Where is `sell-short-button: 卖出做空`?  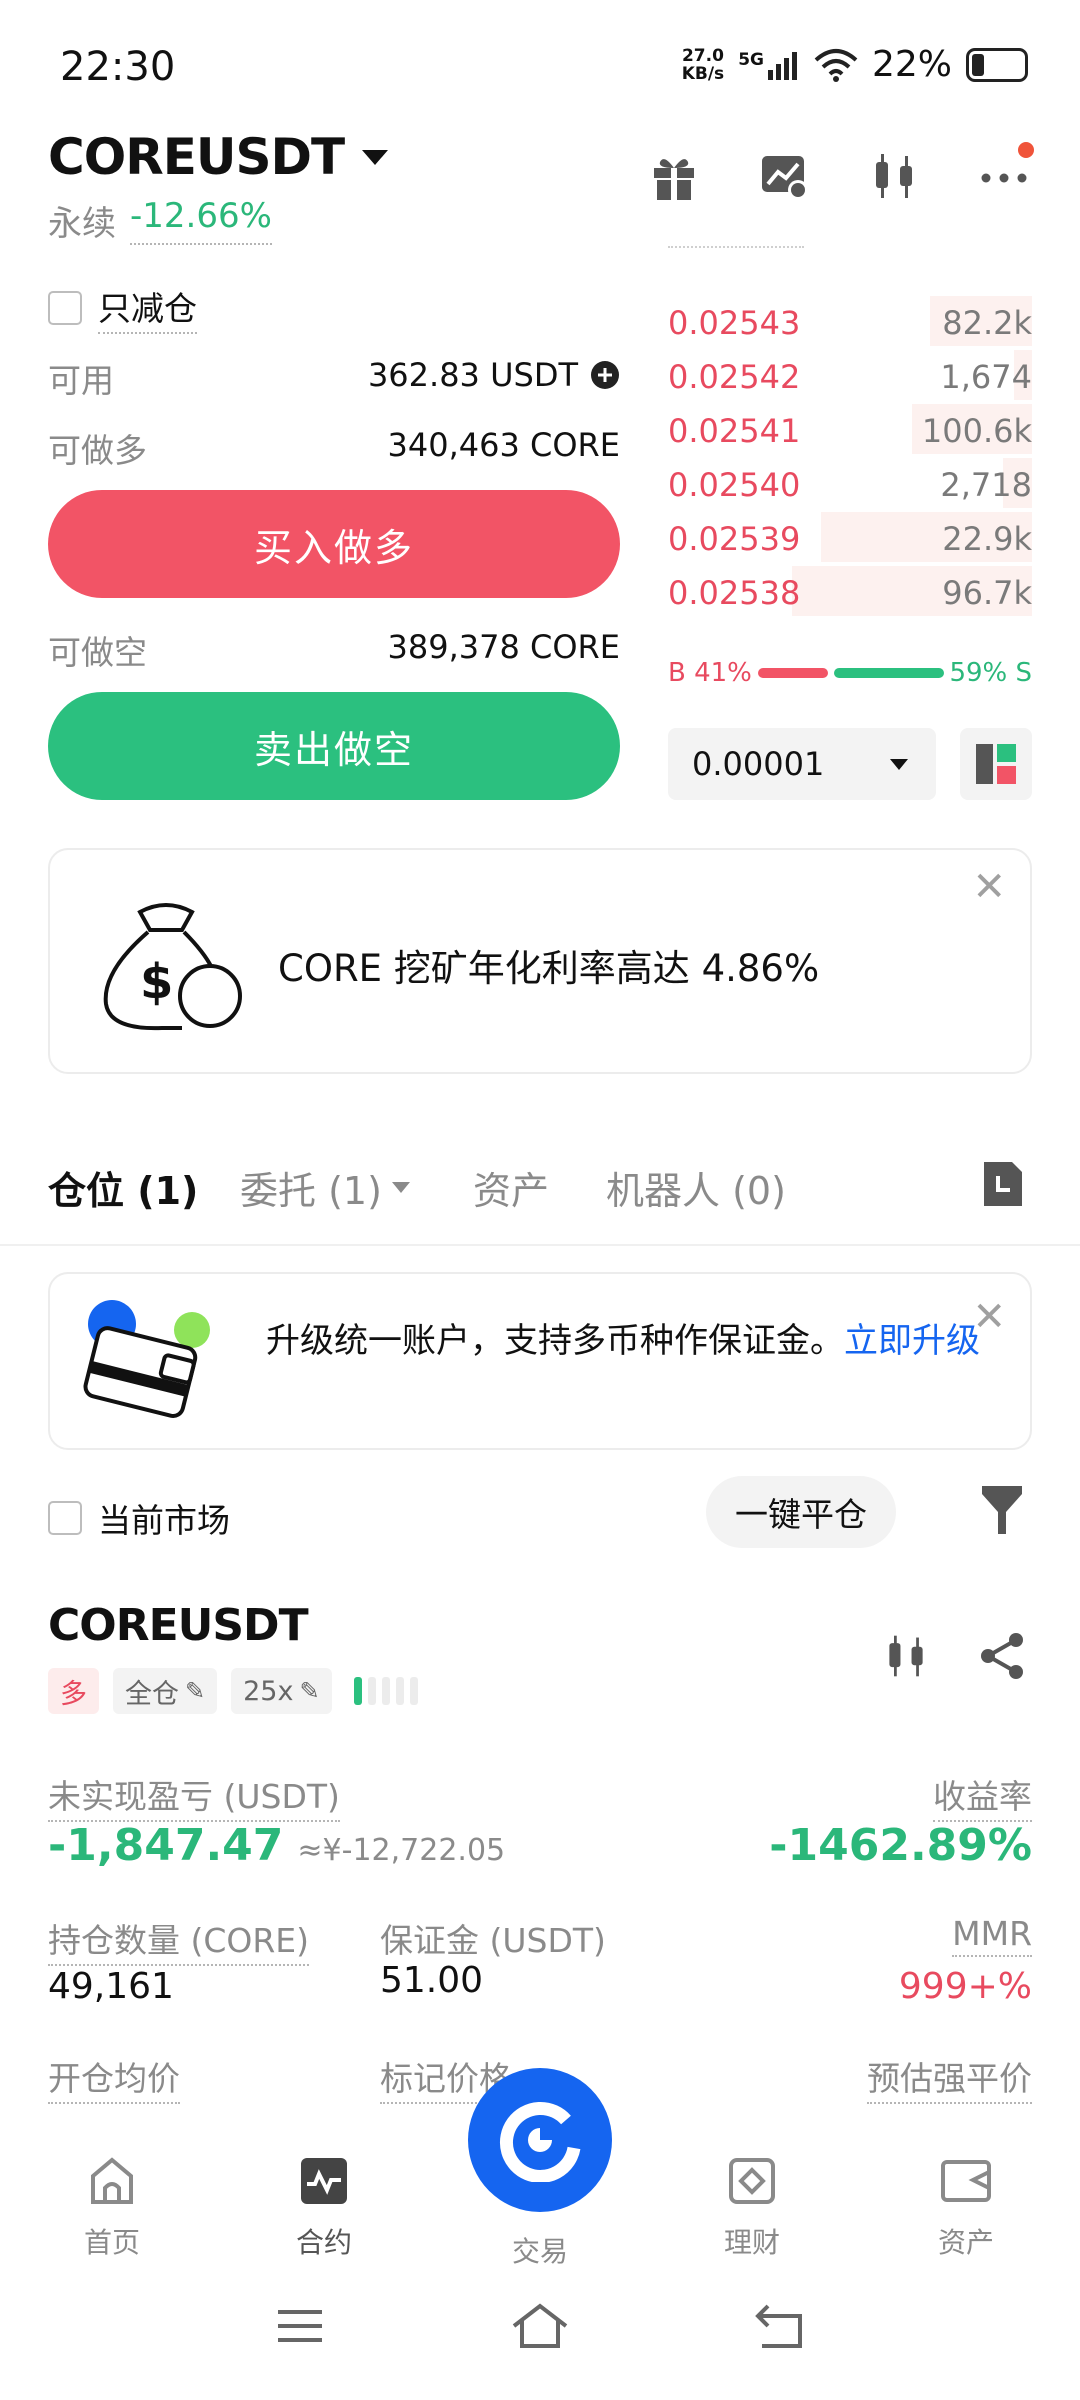
sell-short-button: 卖出做空 is located at coordinates (334, 746).